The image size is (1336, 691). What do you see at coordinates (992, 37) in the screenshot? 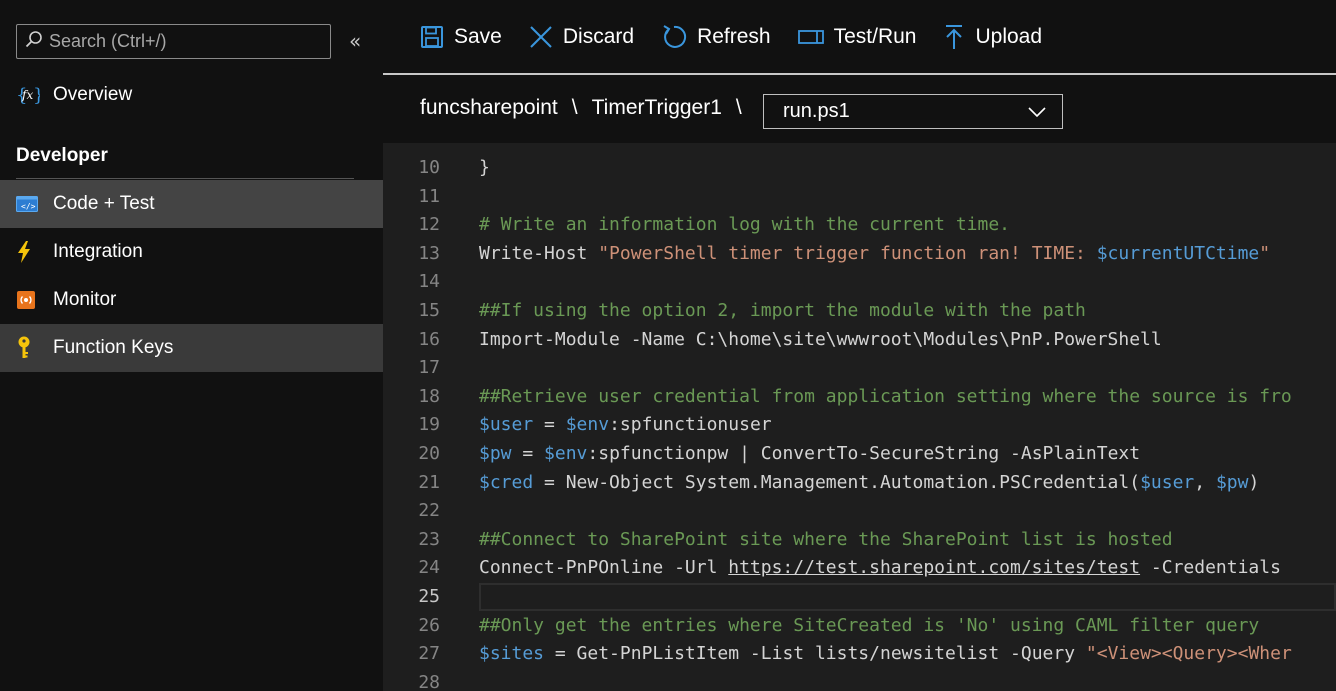
I see `upload-button: Upload` at bounding box center [992, 37].